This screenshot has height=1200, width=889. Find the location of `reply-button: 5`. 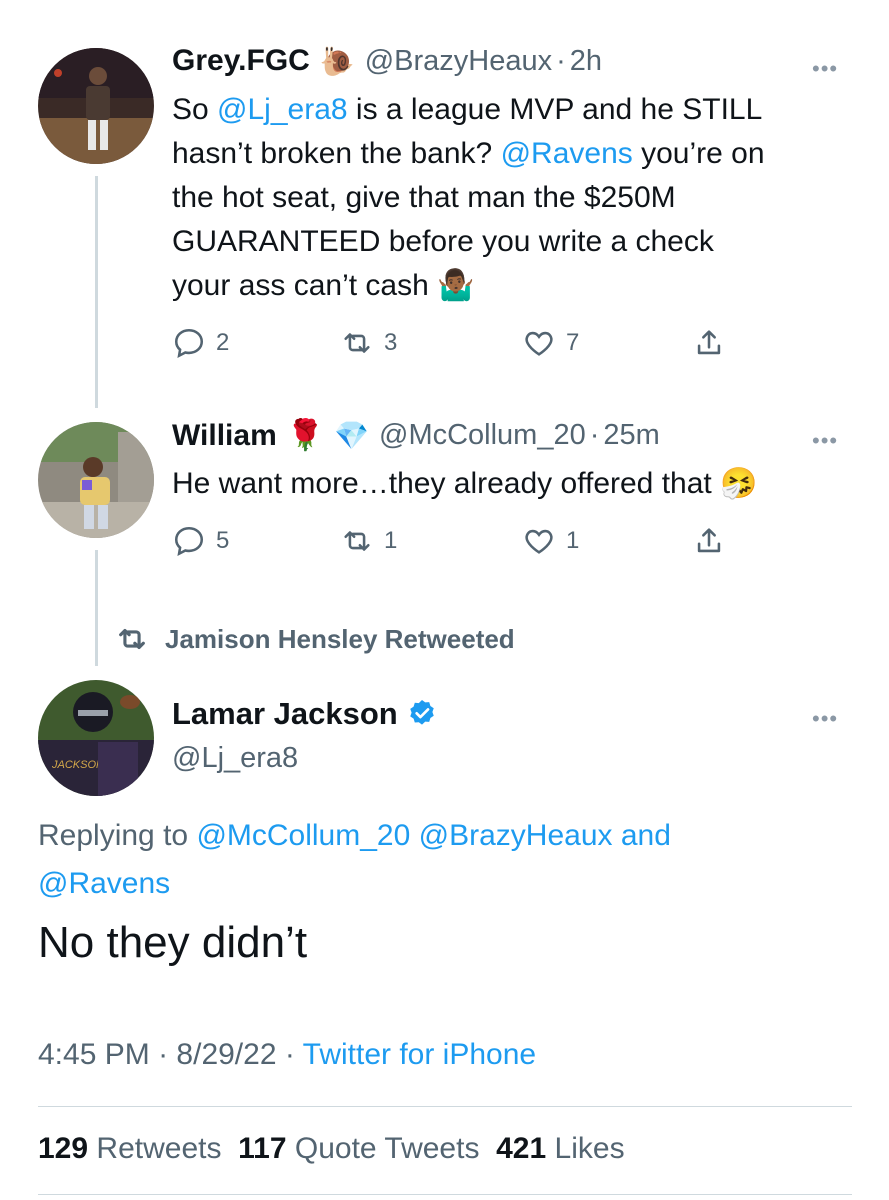

reply-button: 5 is located at coordinates (200, 541).